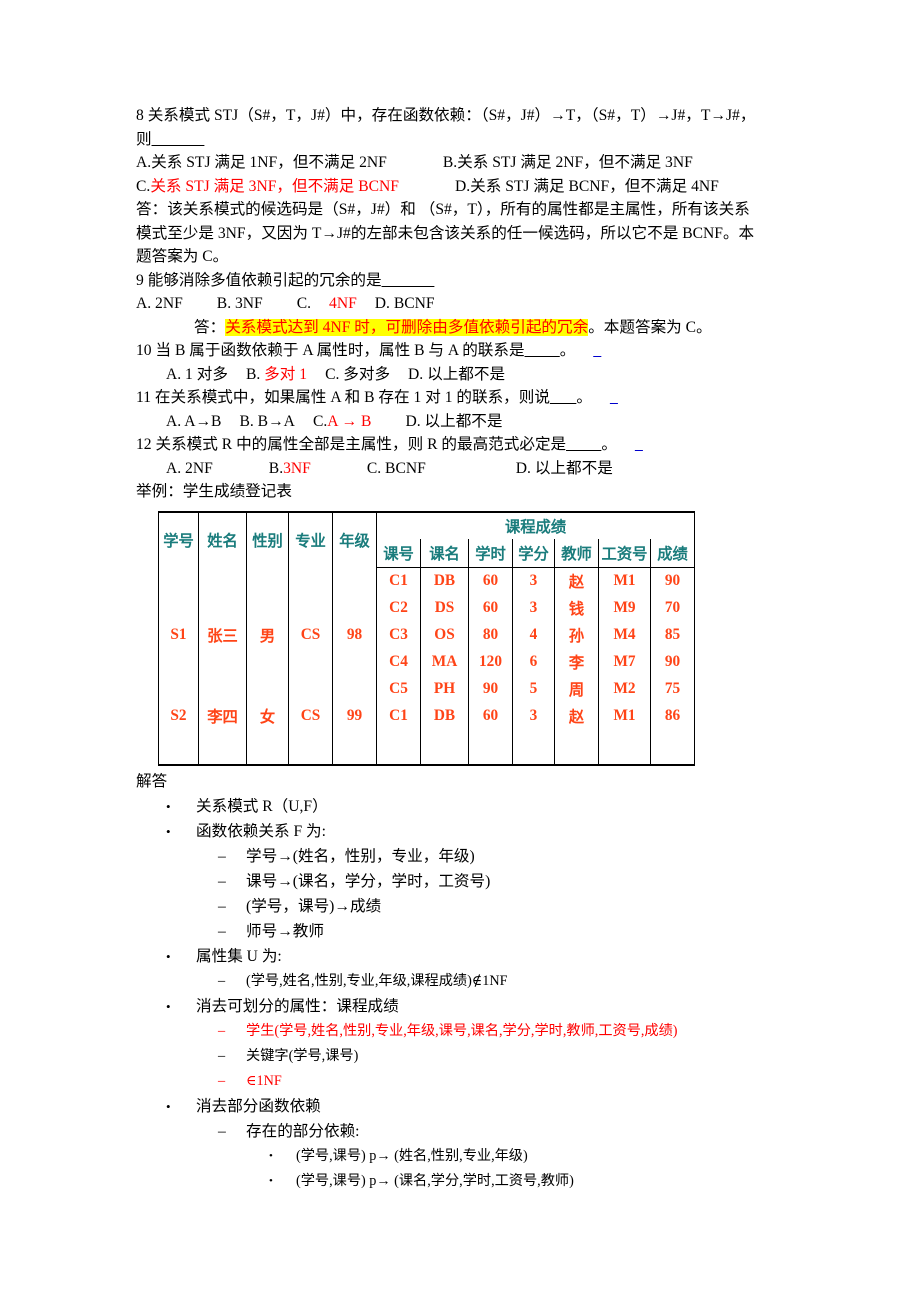 This screenshot has width=920, height=1302. I want to click on q9-answer-suffix: 。本题答案为 C。, so click(650, 327).